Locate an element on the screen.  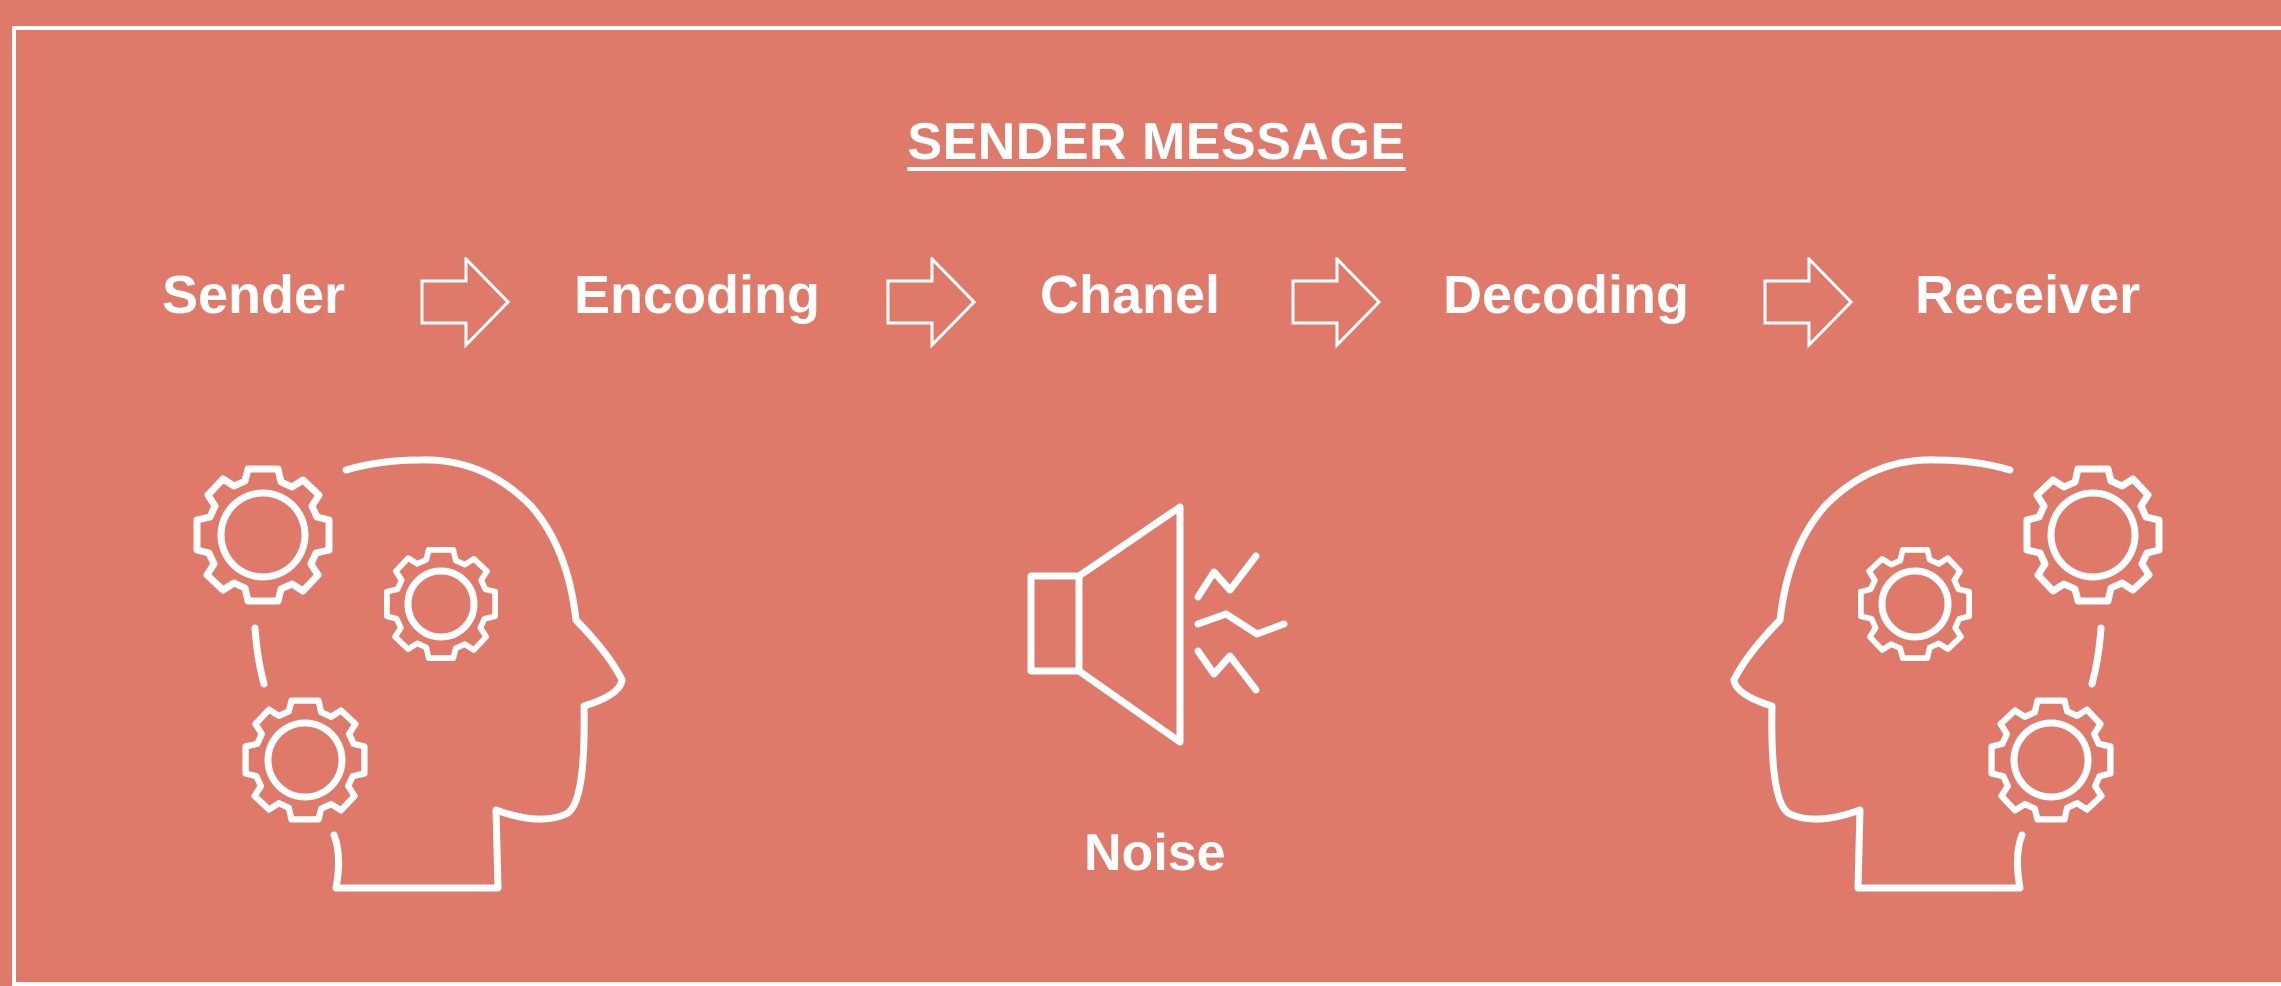
speaker-noise-icon is located at coordinates (1157, 624).